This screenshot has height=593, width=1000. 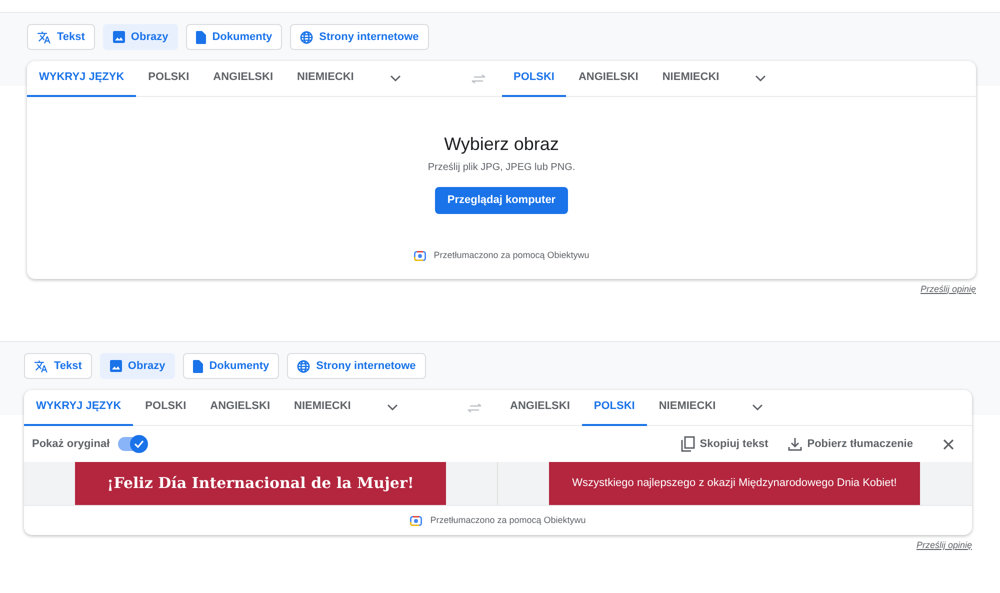 What do you see at coordinates (795, 444) in the screenshot?
I see `download-icon` at bounding box center [795, 444].